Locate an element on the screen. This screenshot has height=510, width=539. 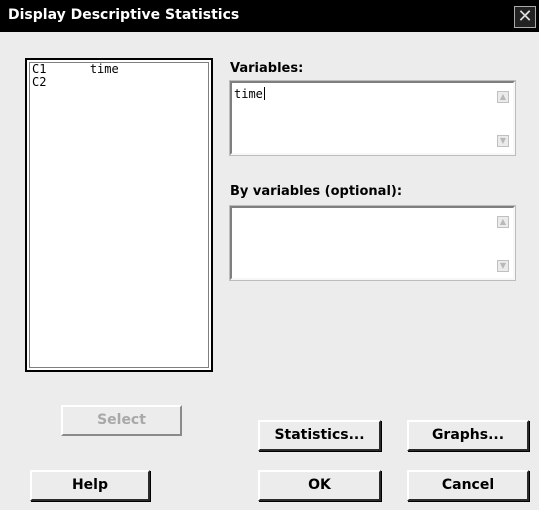
window-title: Display Descriptive Statistics is located at coordinates (124, 15).